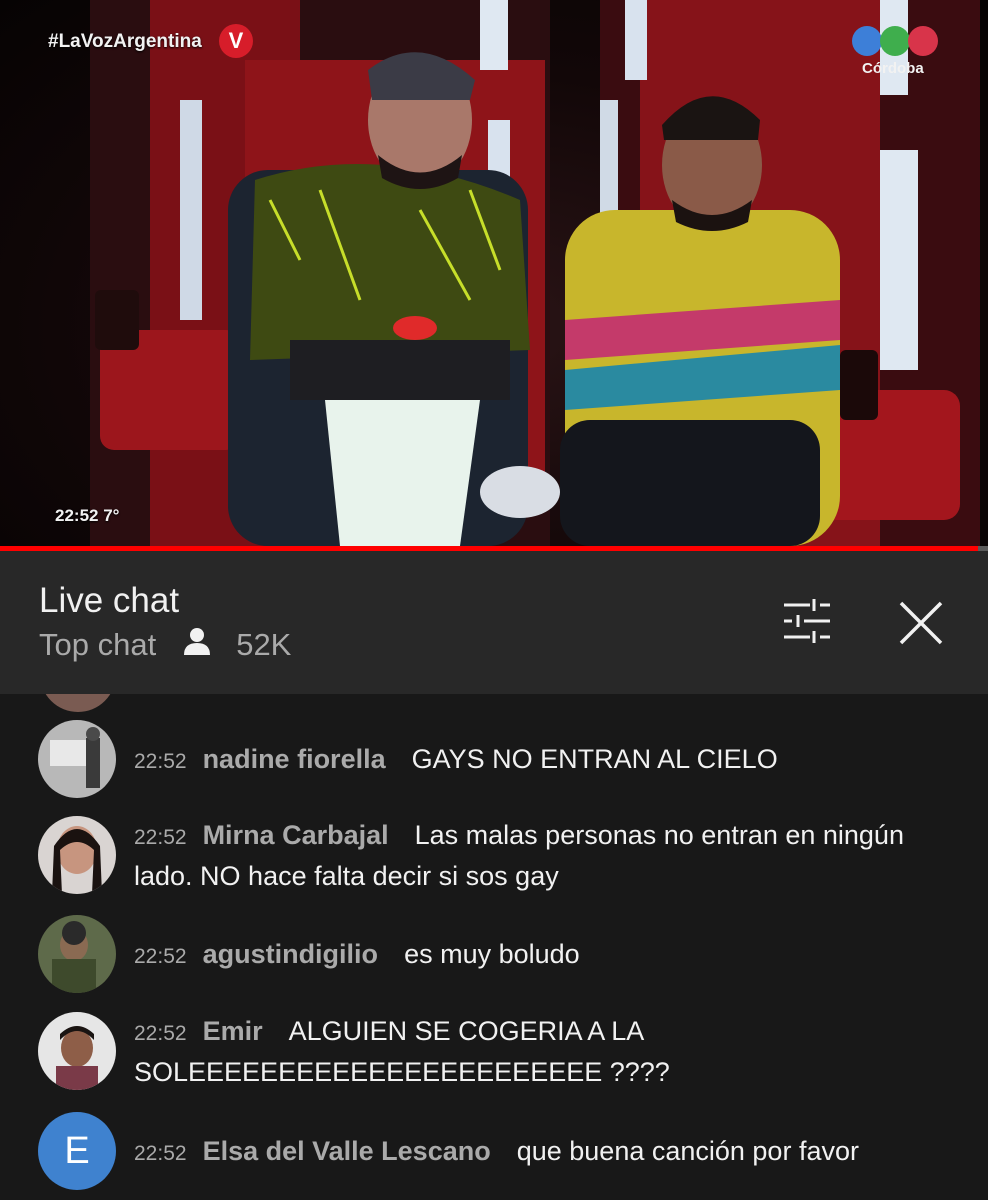 The height and width of the screenshot is (1200, 988). Describe the element at coordinates (77, 1151) in the screenshot. I see `avatar: E` at that location.